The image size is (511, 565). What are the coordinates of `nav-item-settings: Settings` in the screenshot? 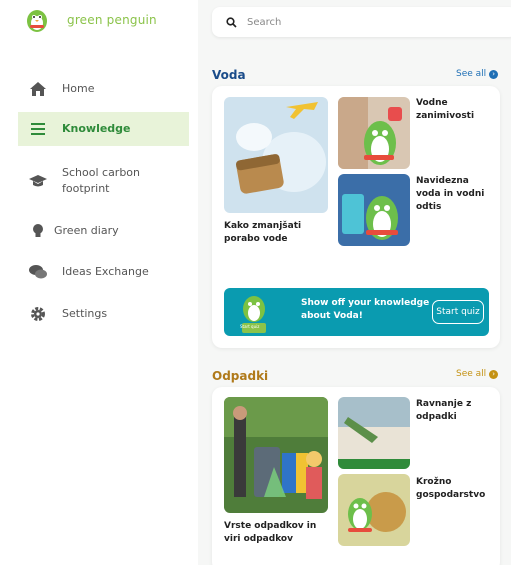 It's located at (103, 314).